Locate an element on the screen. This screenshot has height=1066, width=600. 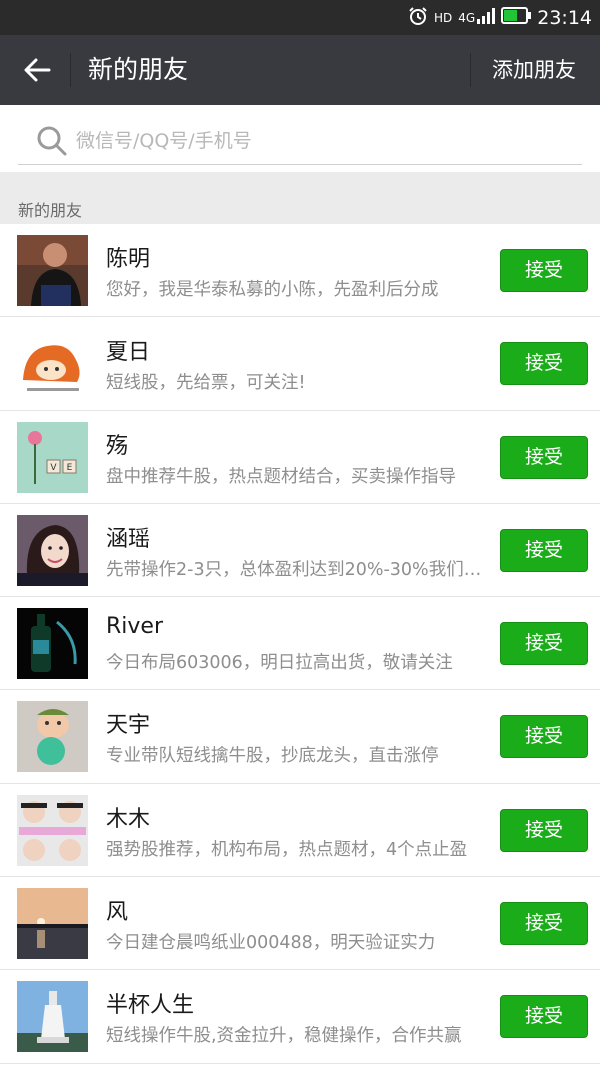
friend-name: 天宇 is located at coordinates (128, 726).